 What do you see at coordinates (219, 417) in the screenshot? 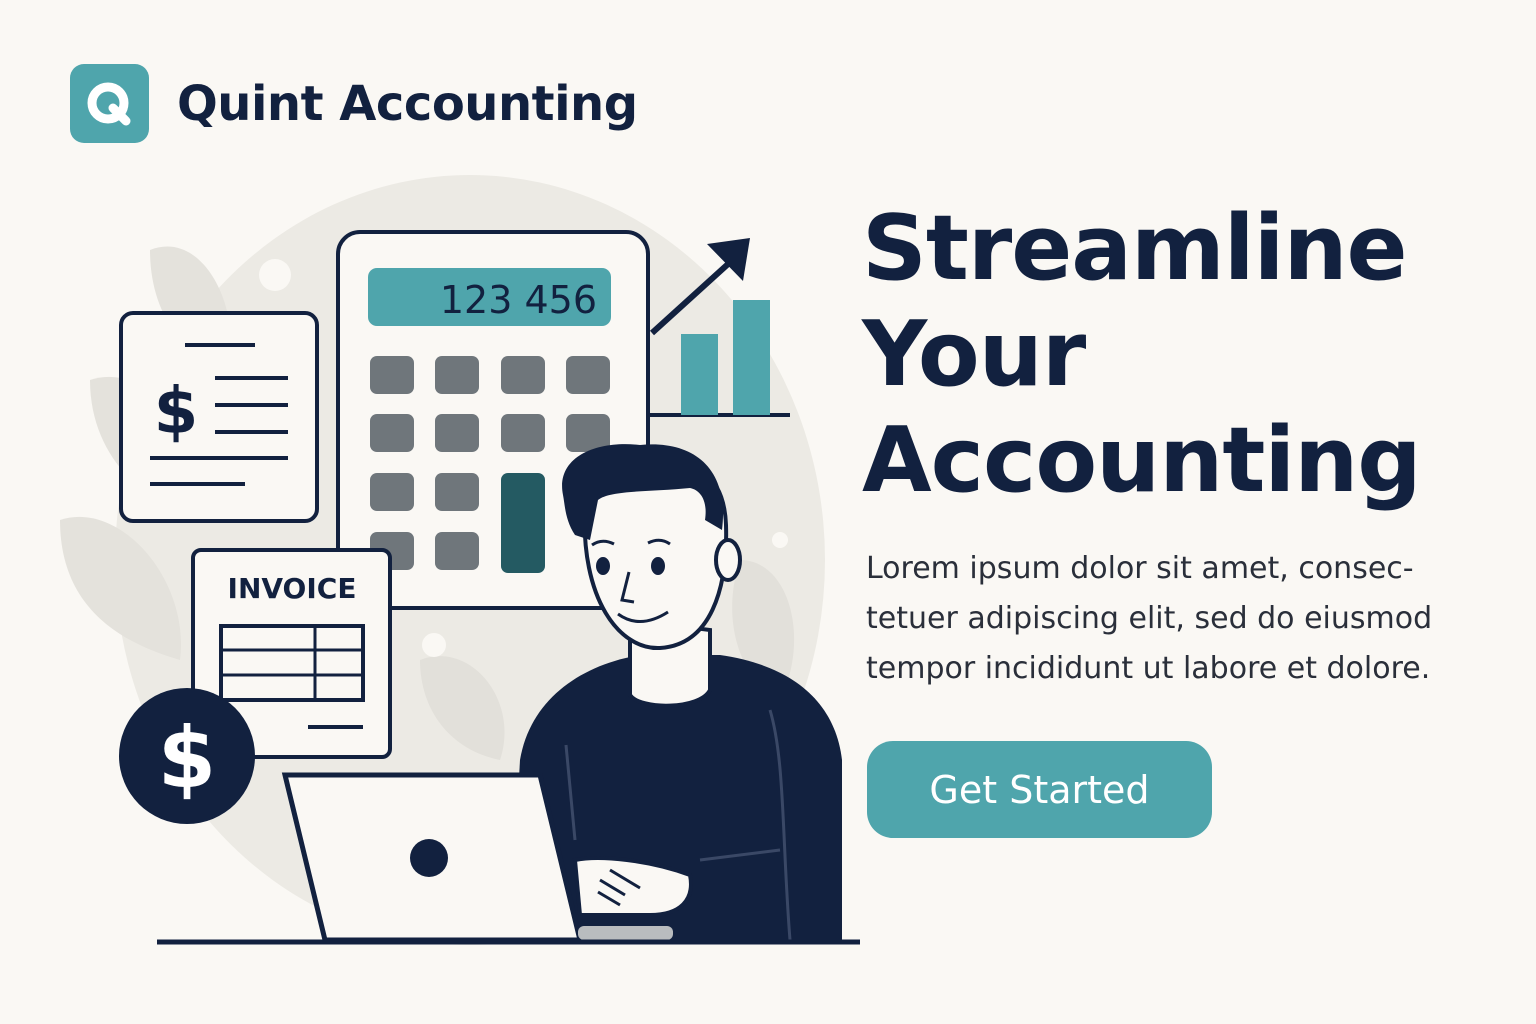
I see `receipt-document: $` at bounding box center [219, 417].